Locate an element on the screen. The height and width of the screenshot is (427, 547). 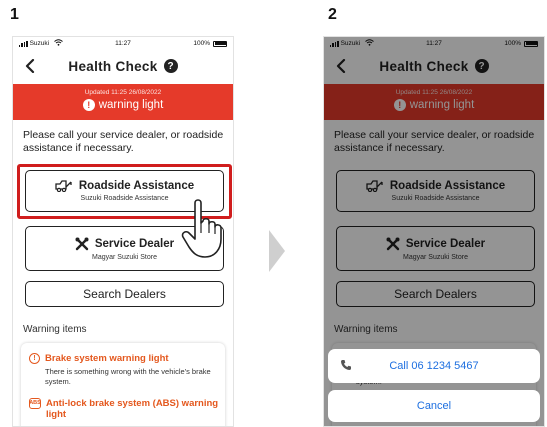
warning-label: warning light is located at coordinates (131, 105).